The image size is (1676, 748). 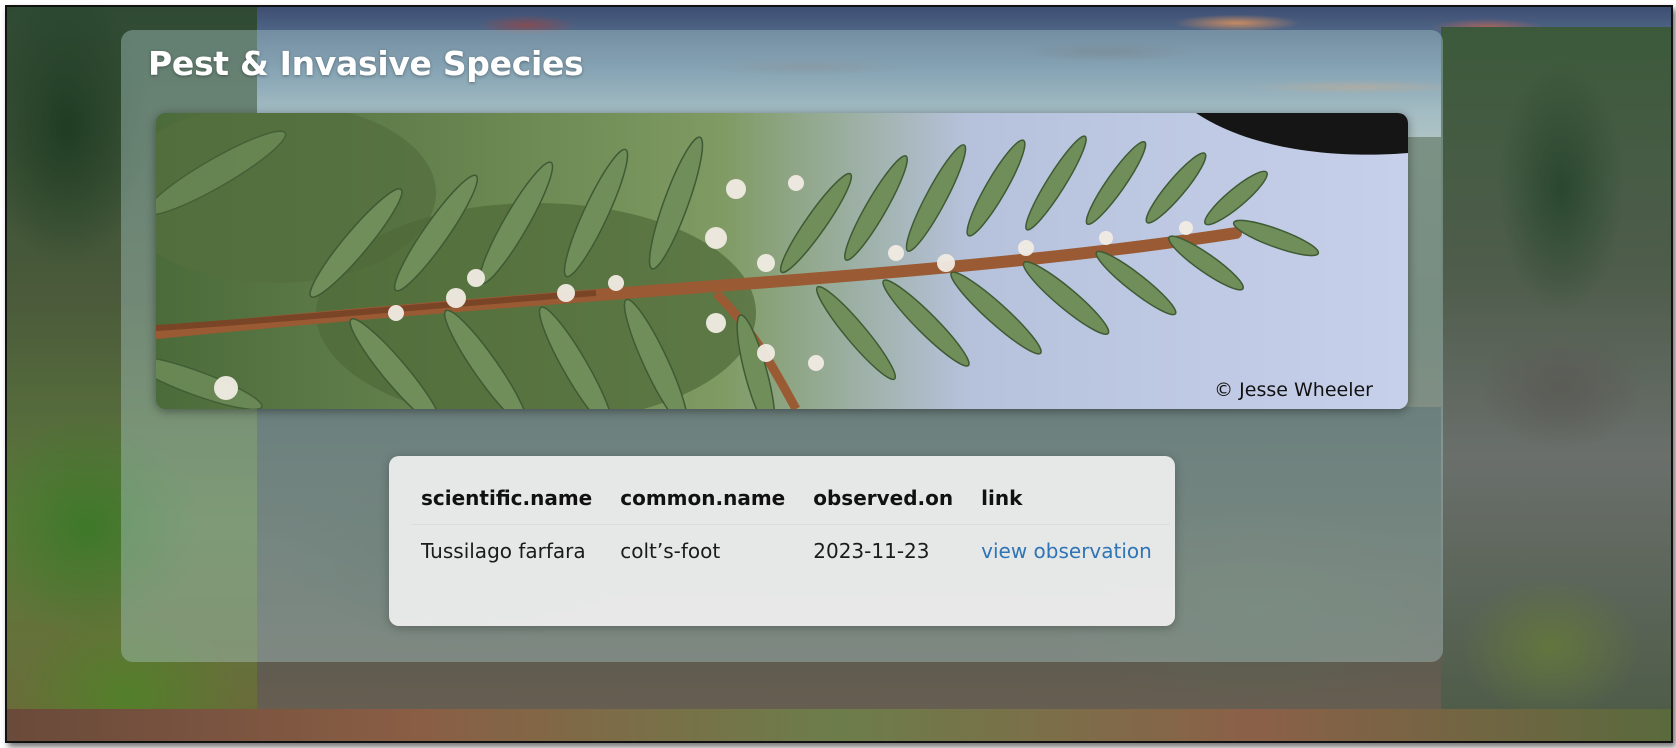 What do you see at coordinates (511, 505) in the screenshot?
I see `column-header-scientific-name: scientific.name` at bounding box center [511, 505].